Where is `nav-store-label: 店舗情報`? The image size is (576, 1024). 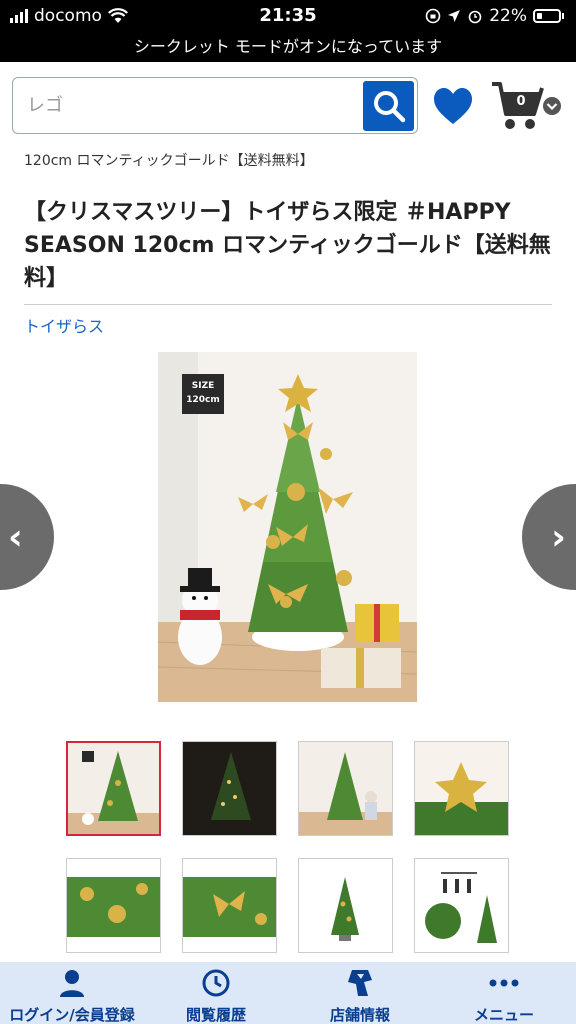
nav-store-label: 店舗情報 is located at coordinates (359, 1015).